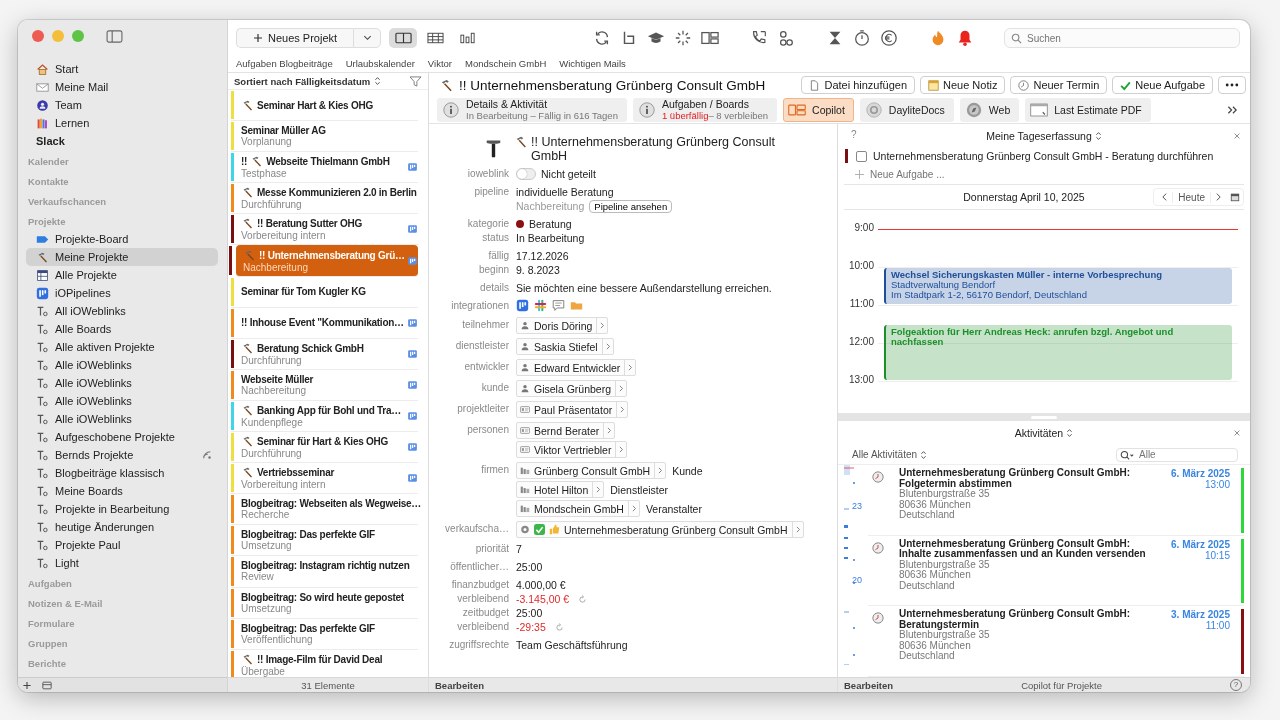 This screenshot has width=1280, height=720. What do you see at coordinates (324, 541) in the screenshot?
I see `project-list-item: Blogbeitrag: Das perfekte GIF Umsetzung` at bounding box center [324, 541].